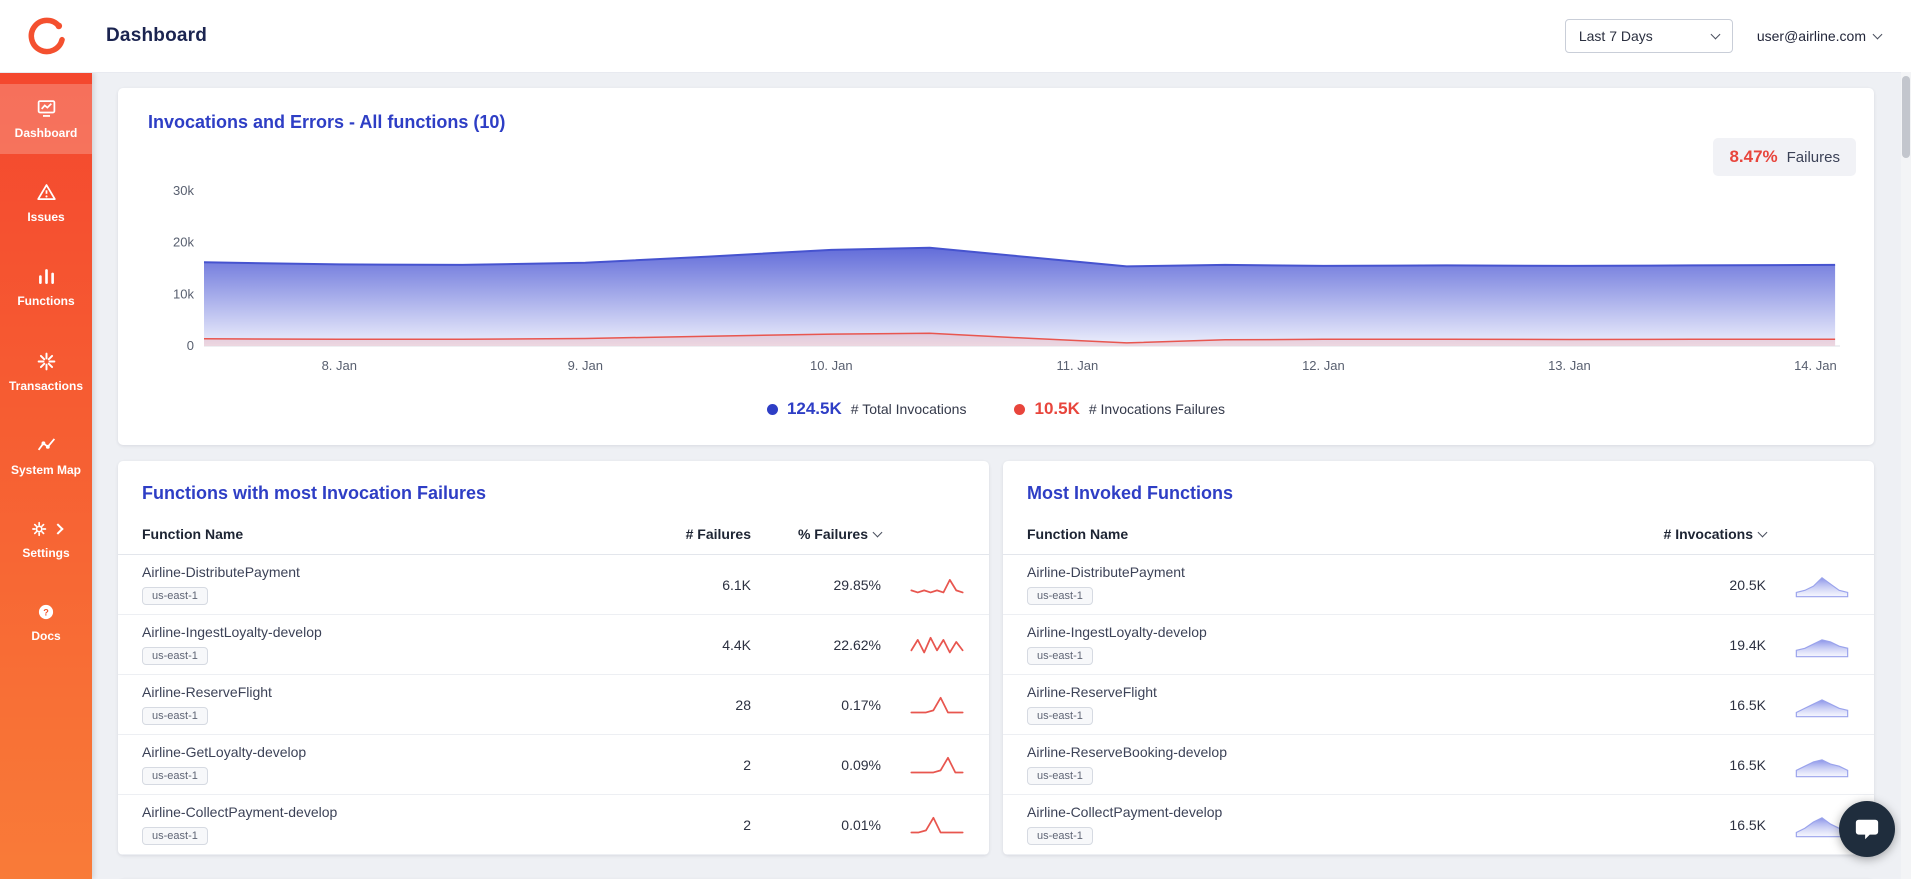 The height and width of the screenshot is (879, 1911). What do you see at coordinates (877, 532) in the screenshot?
I see `sort-caret-icon` at bounding box center [877, 532].